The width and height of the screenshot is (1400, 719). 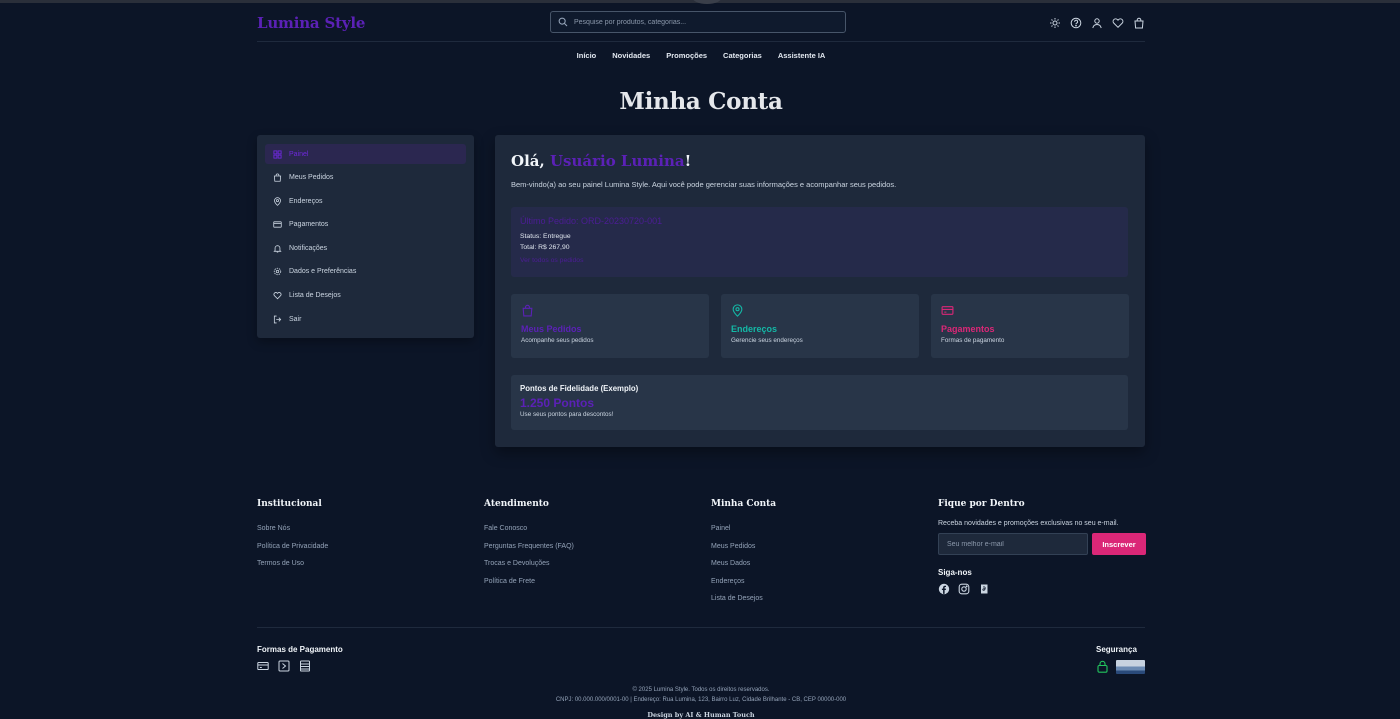 What do you see at coordinates (306, 201) in the screenshot?
I see `sidebar-item-label: Endereços` at bounding box center [306, 201].